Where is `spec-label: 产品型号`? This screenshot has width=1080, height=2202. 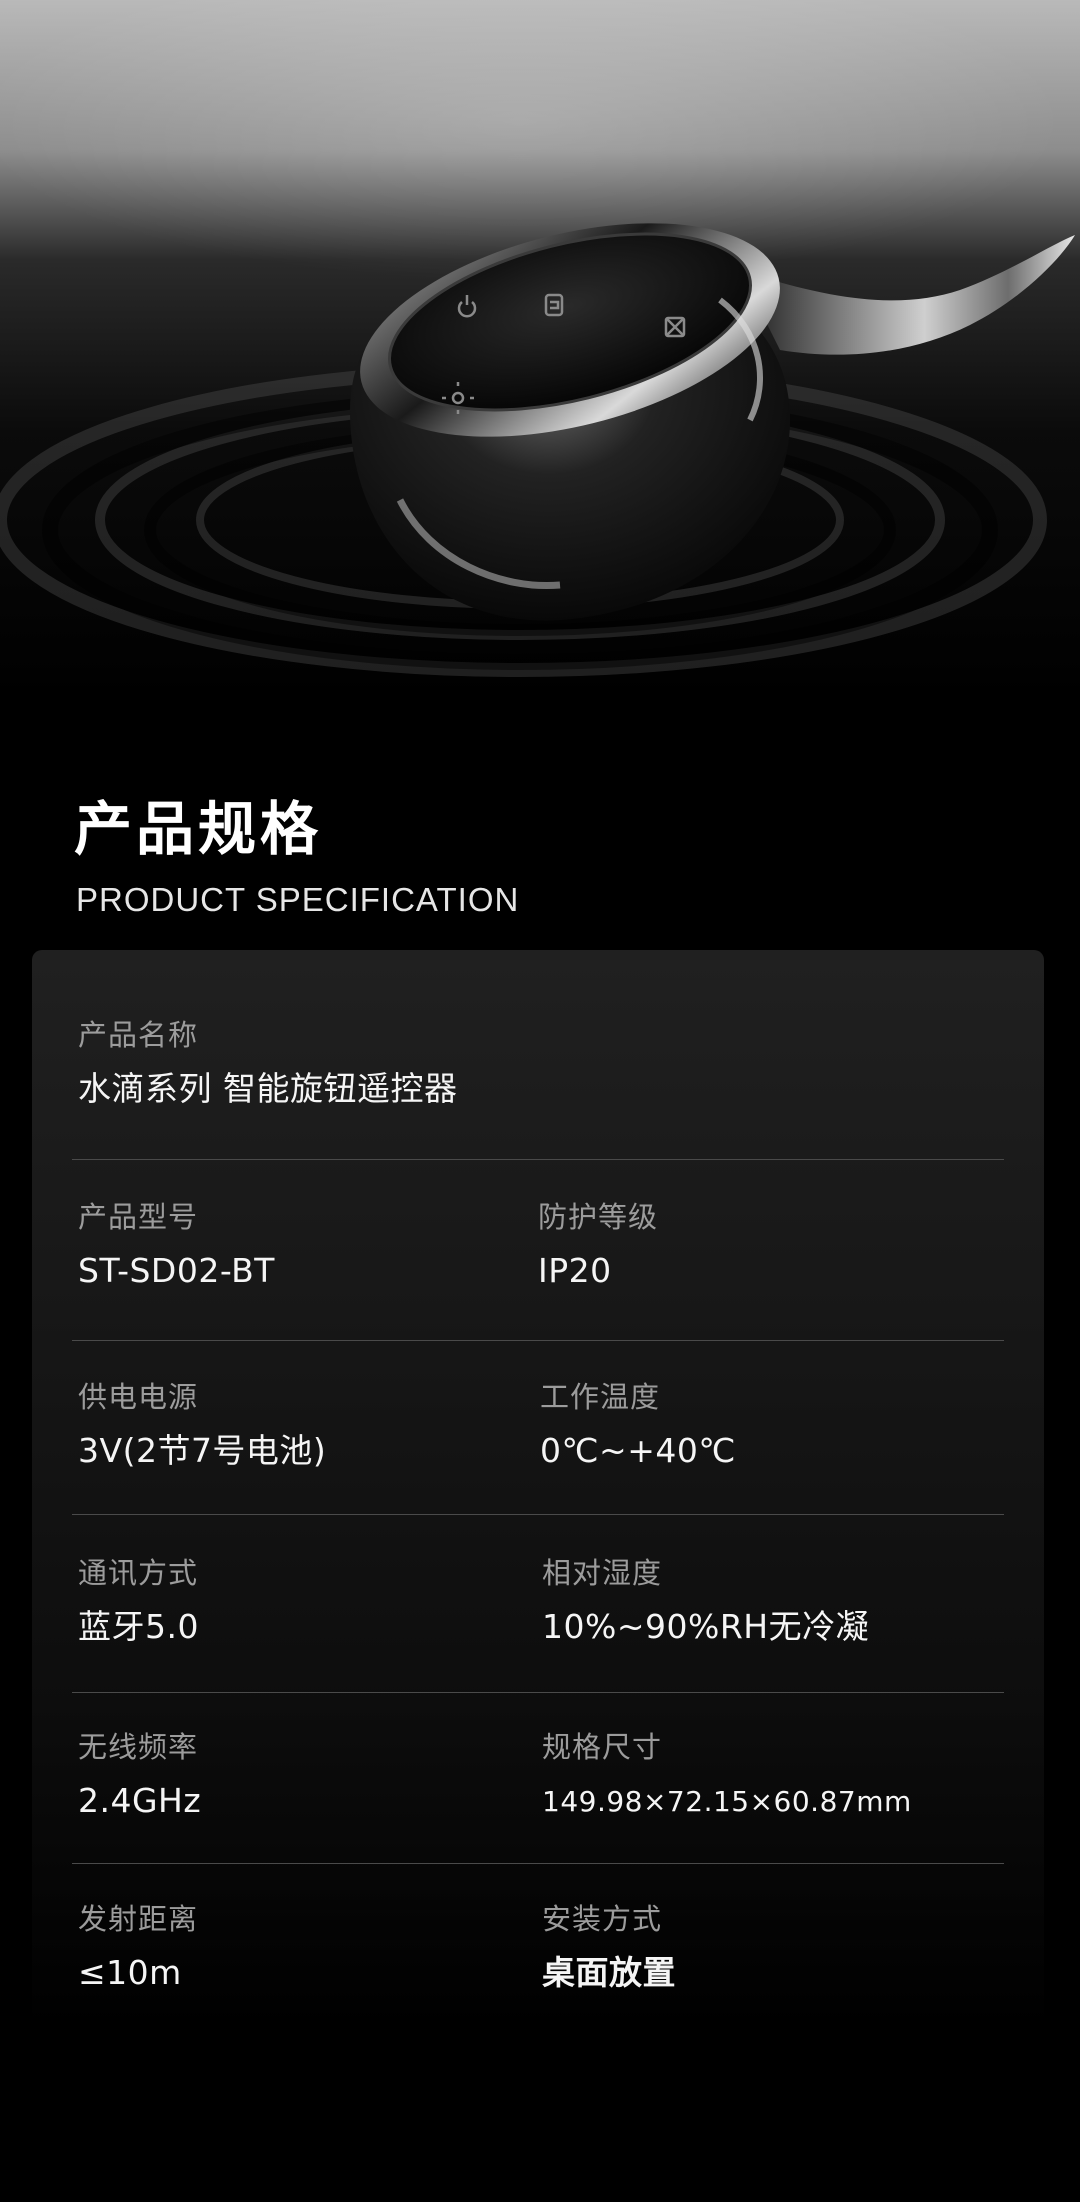 spec-label: 产品型号 is located at coordinates (138, 1217).